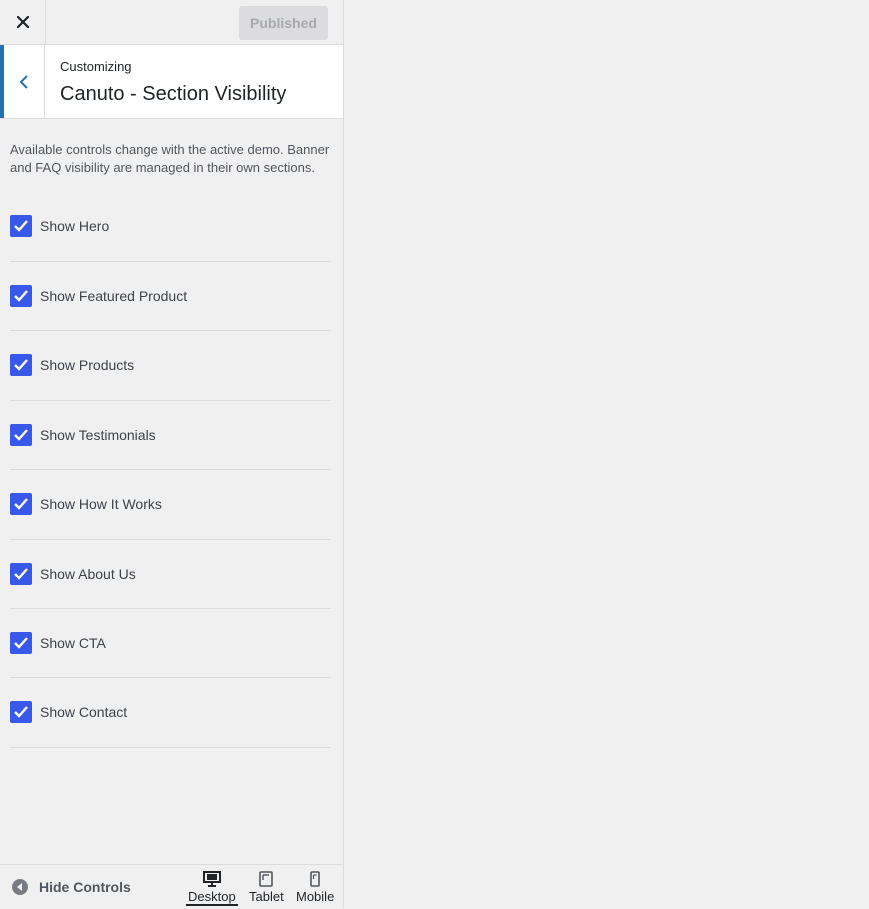 Image resolution: width=869 pixels, height=909 pixels. I want to click on device-mobile-button: Mobile, so click(315, 887).